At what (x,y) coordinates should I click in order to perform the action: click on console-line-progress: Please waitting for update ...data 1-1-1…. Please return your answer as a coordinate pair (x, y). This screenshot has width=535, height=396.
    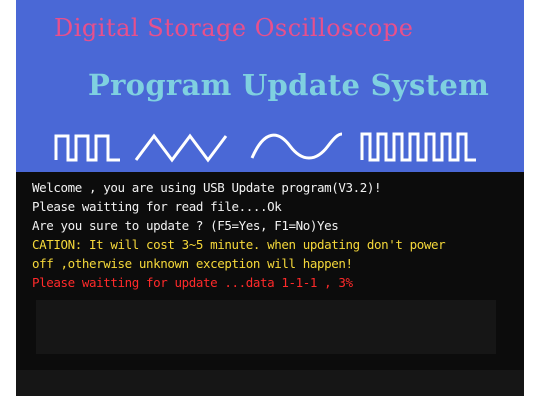
    Looking at the image, I should click on (192, 282).